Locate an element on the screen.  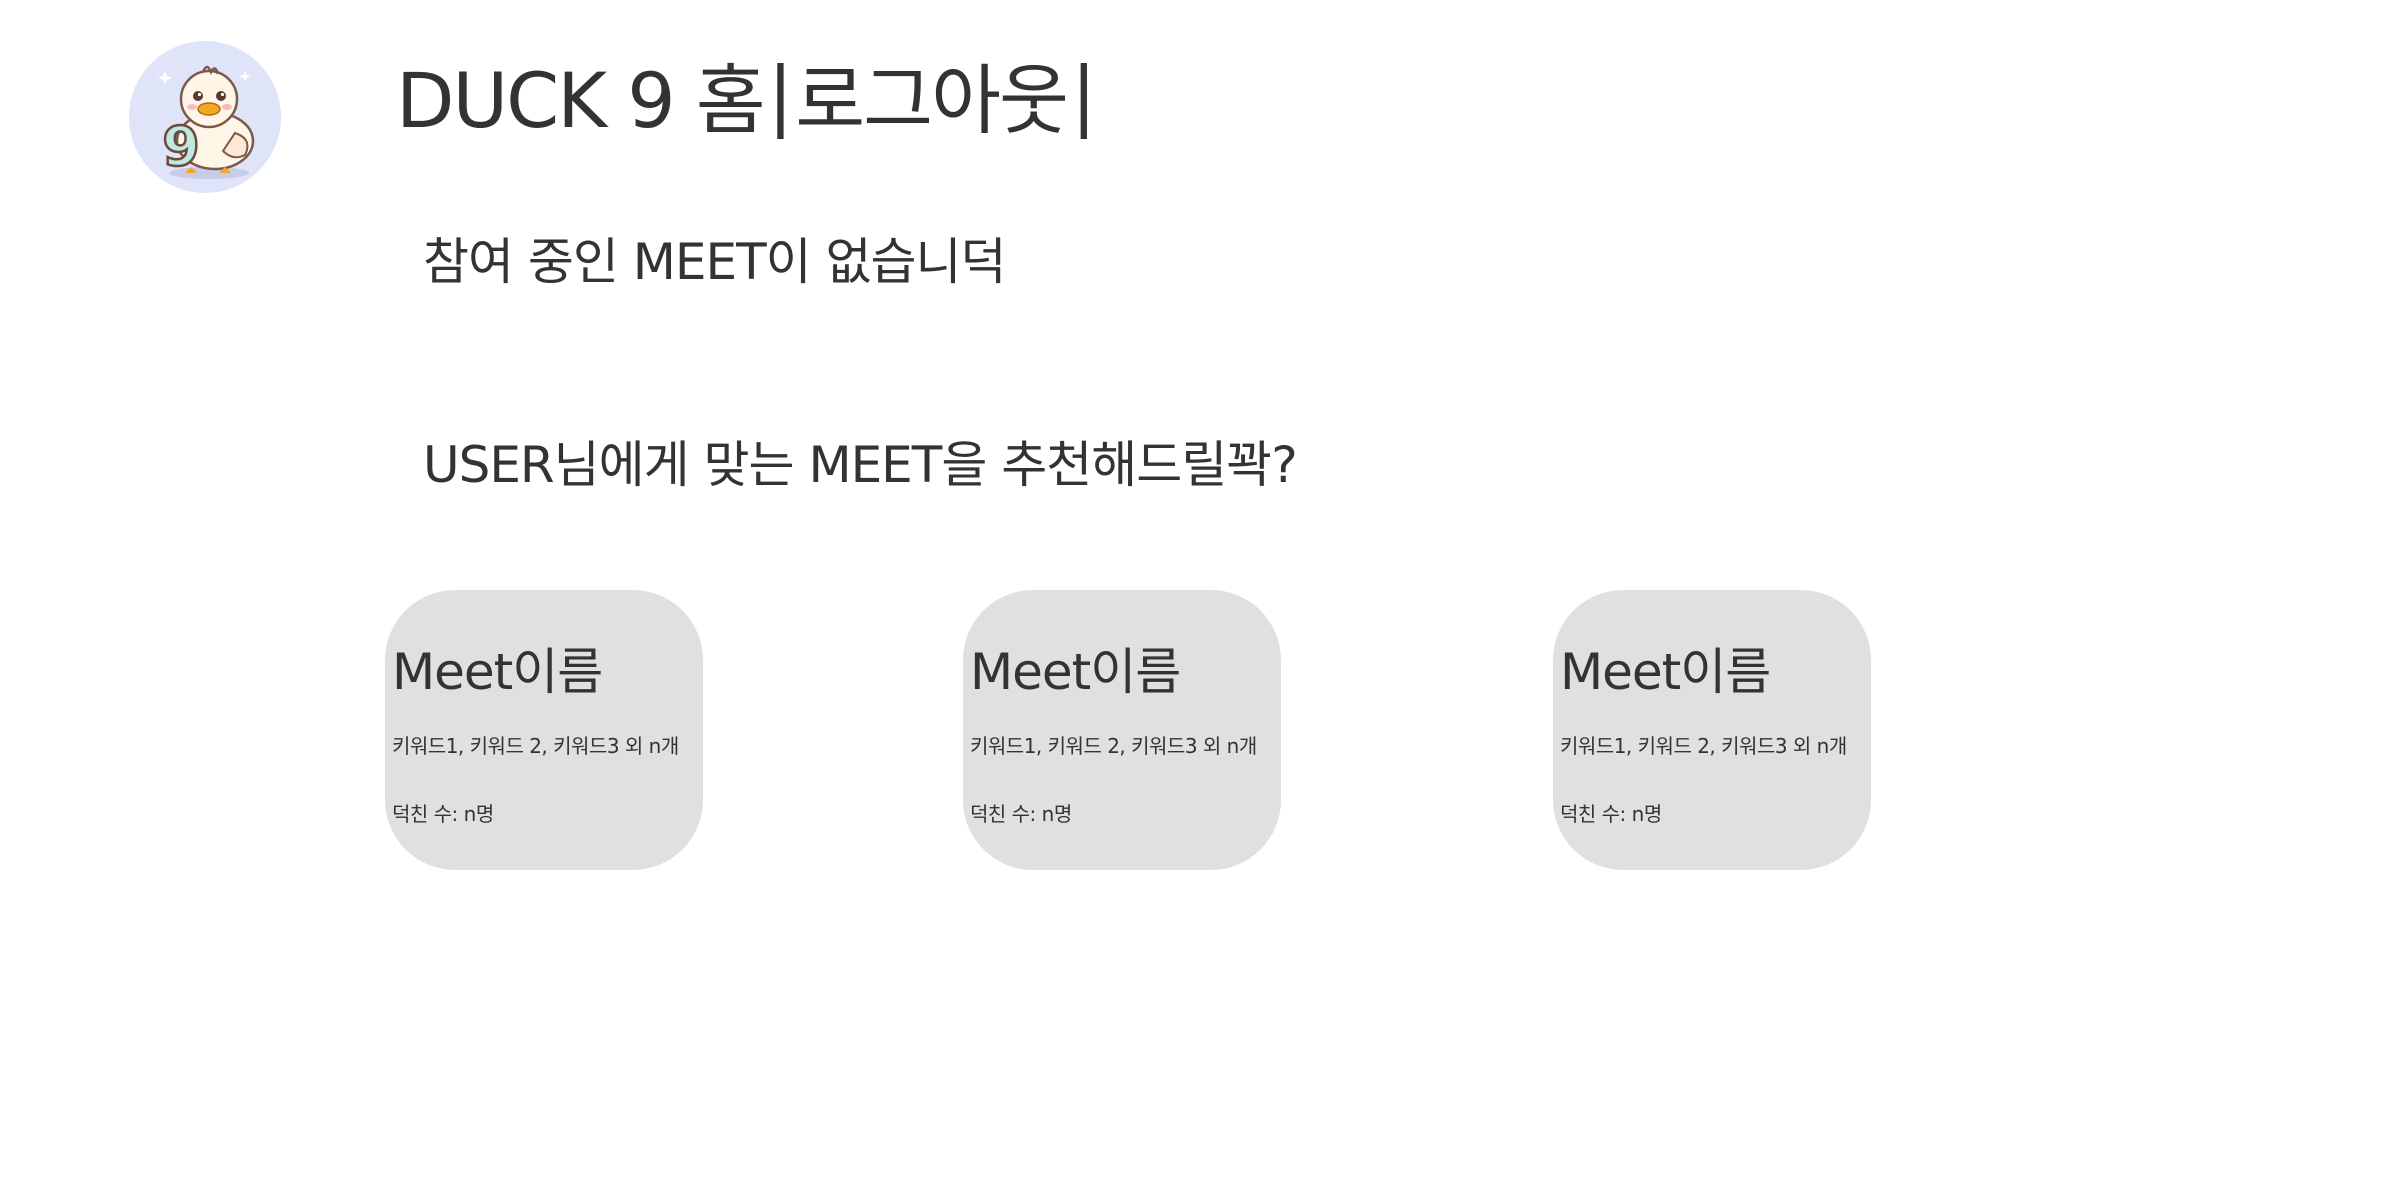
duck-logo: 9 is located at coordinates (205, 117).